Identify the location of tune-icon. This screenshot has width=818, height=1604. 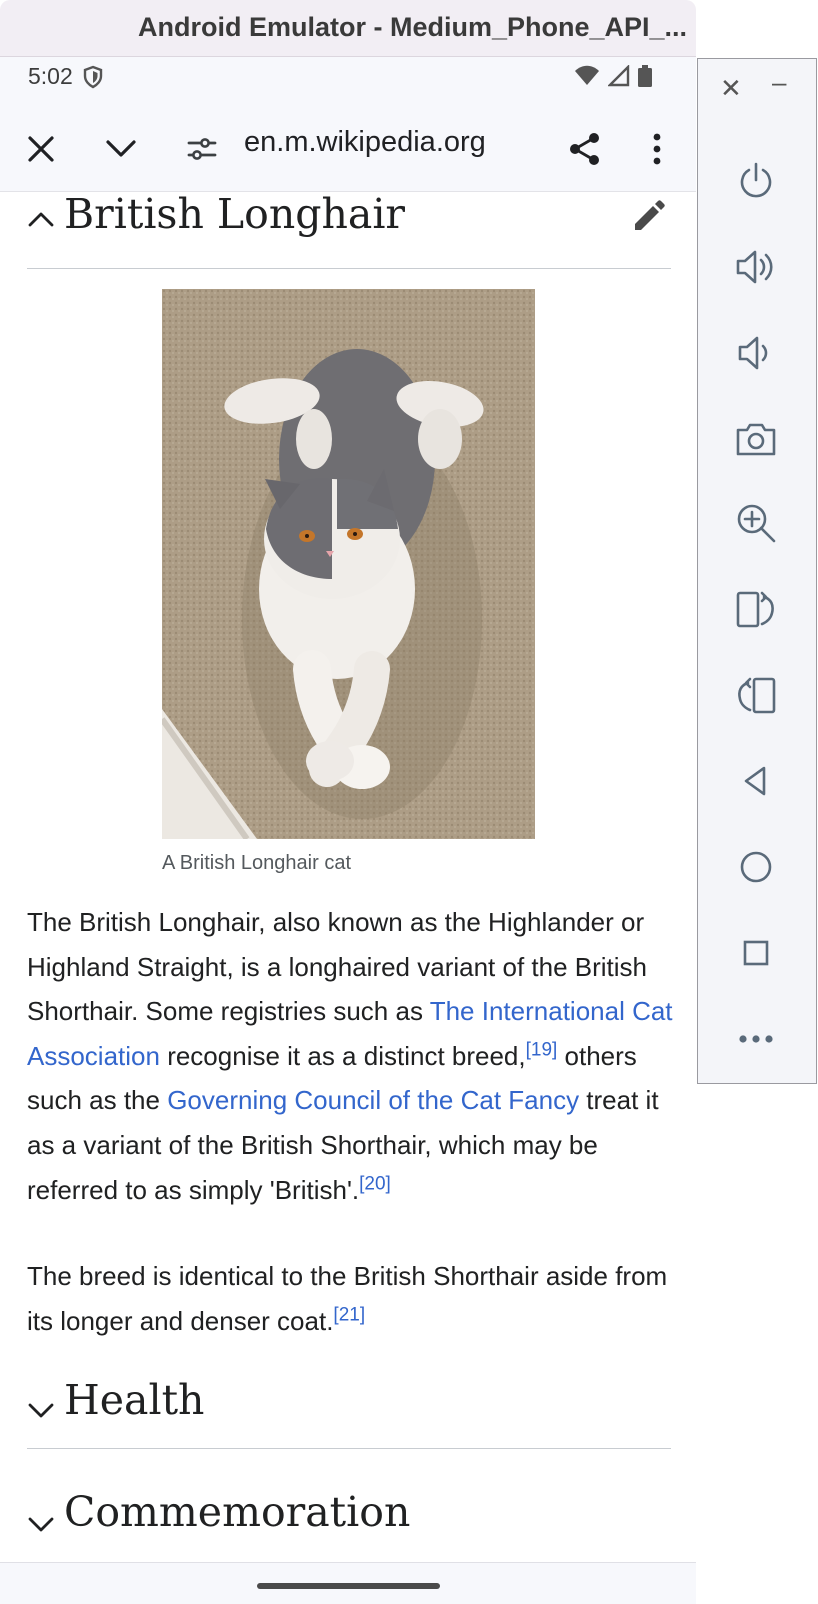
(202, 149).